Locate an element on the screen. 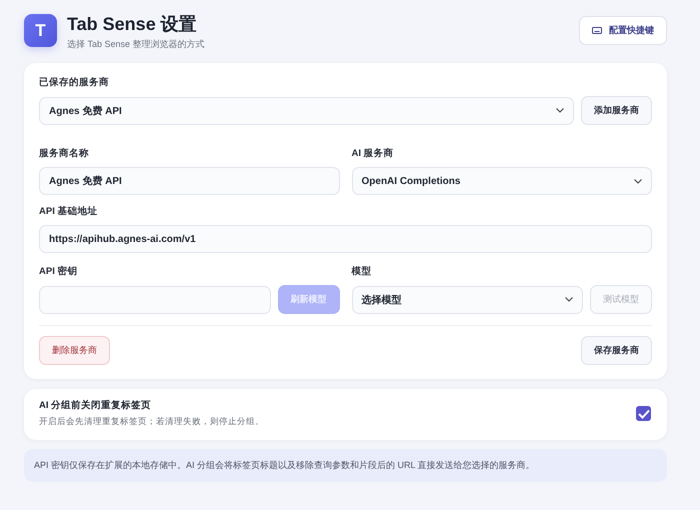 This screenshot has height=510, width=700. page-title: Tab Sense 设置 is located at coordinates (132, 24).